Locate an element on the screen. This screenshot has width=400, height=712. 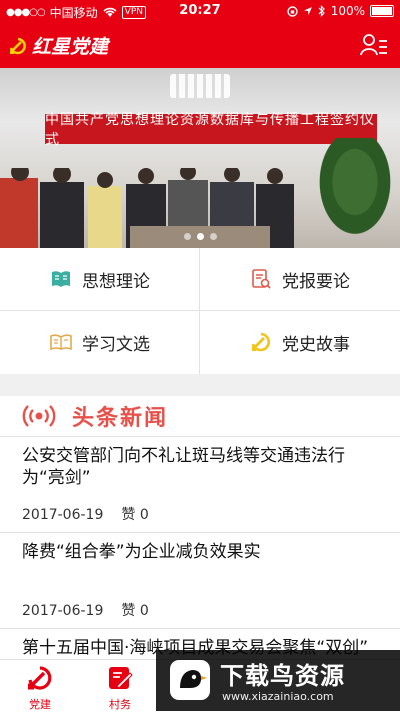
edit-icon is located at coordinates (121, 678).